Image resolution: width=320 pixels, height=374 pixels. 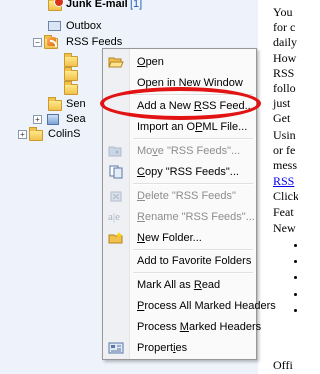 I want to click on menu-item-process-all-marked: Process All Marked Headers, so click(x=190, y=306).